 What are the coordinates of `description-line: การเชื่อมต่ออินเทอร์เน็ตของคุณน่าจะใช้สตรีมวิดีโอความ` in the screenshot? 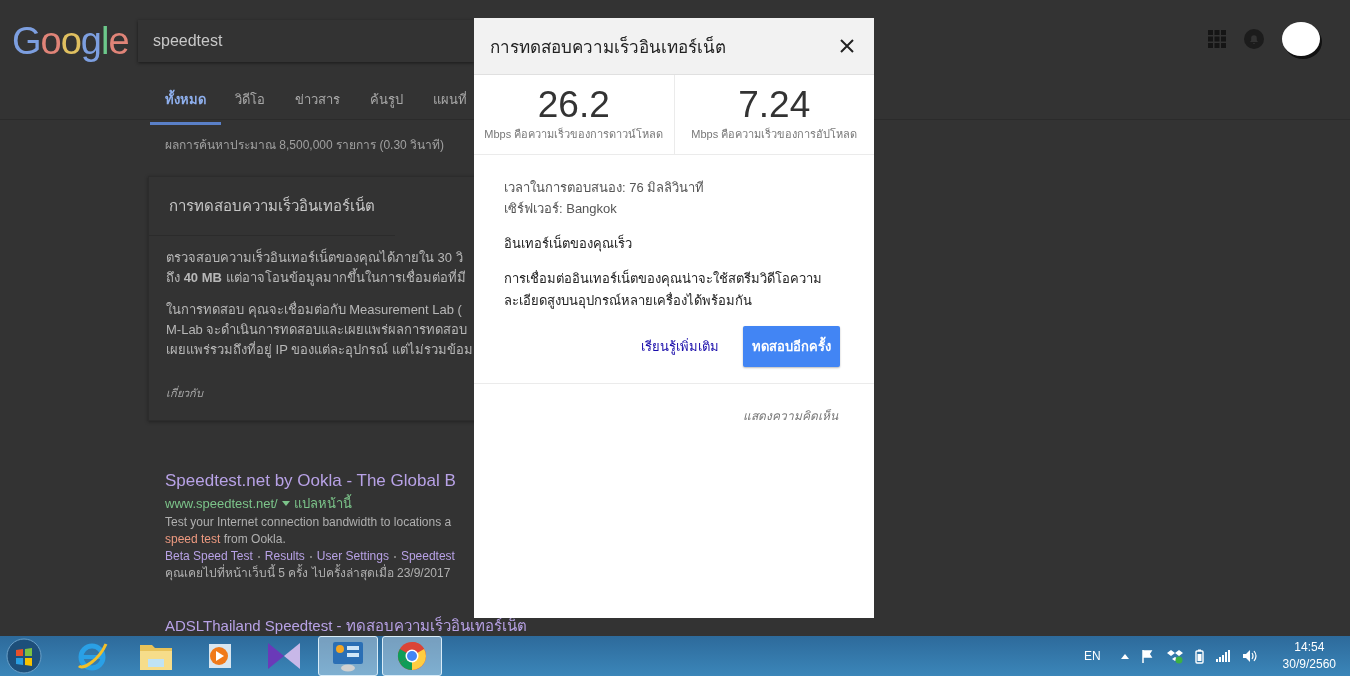 It's located at (663, 278).